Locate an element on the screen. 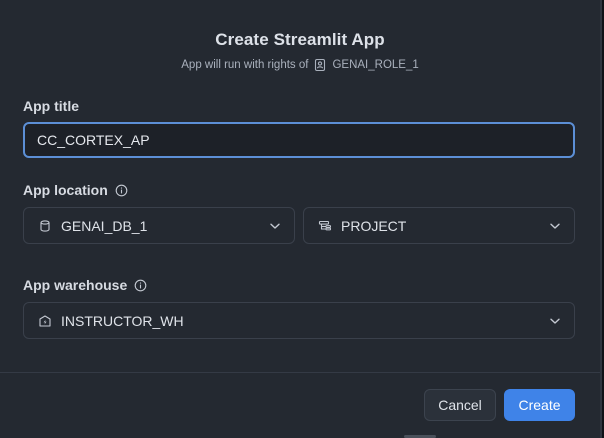  app-title-input is located at coordinates (299, 140).